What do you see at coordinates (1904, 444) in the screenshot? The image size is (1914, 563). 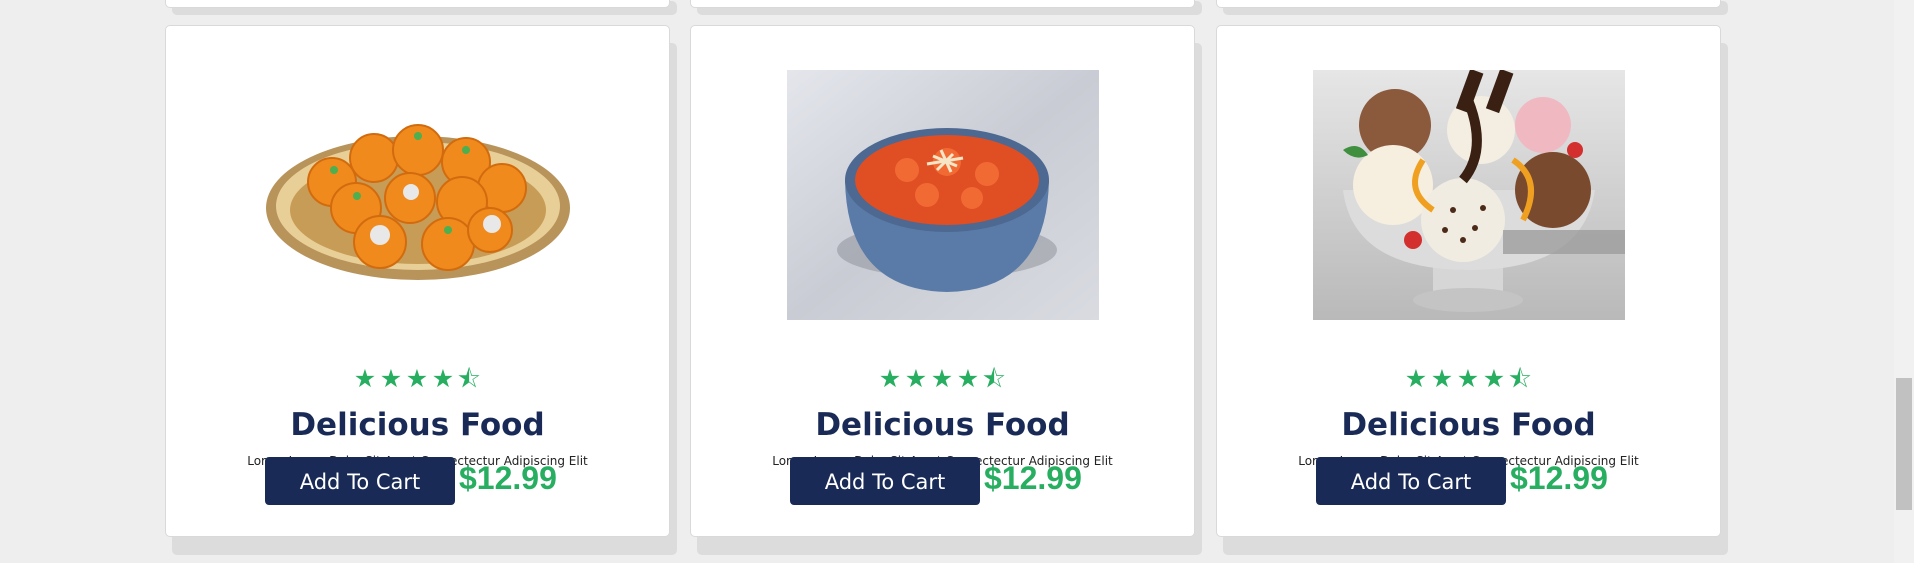 I see `scrollbar-thumb` at bounding box center [1904, 444].